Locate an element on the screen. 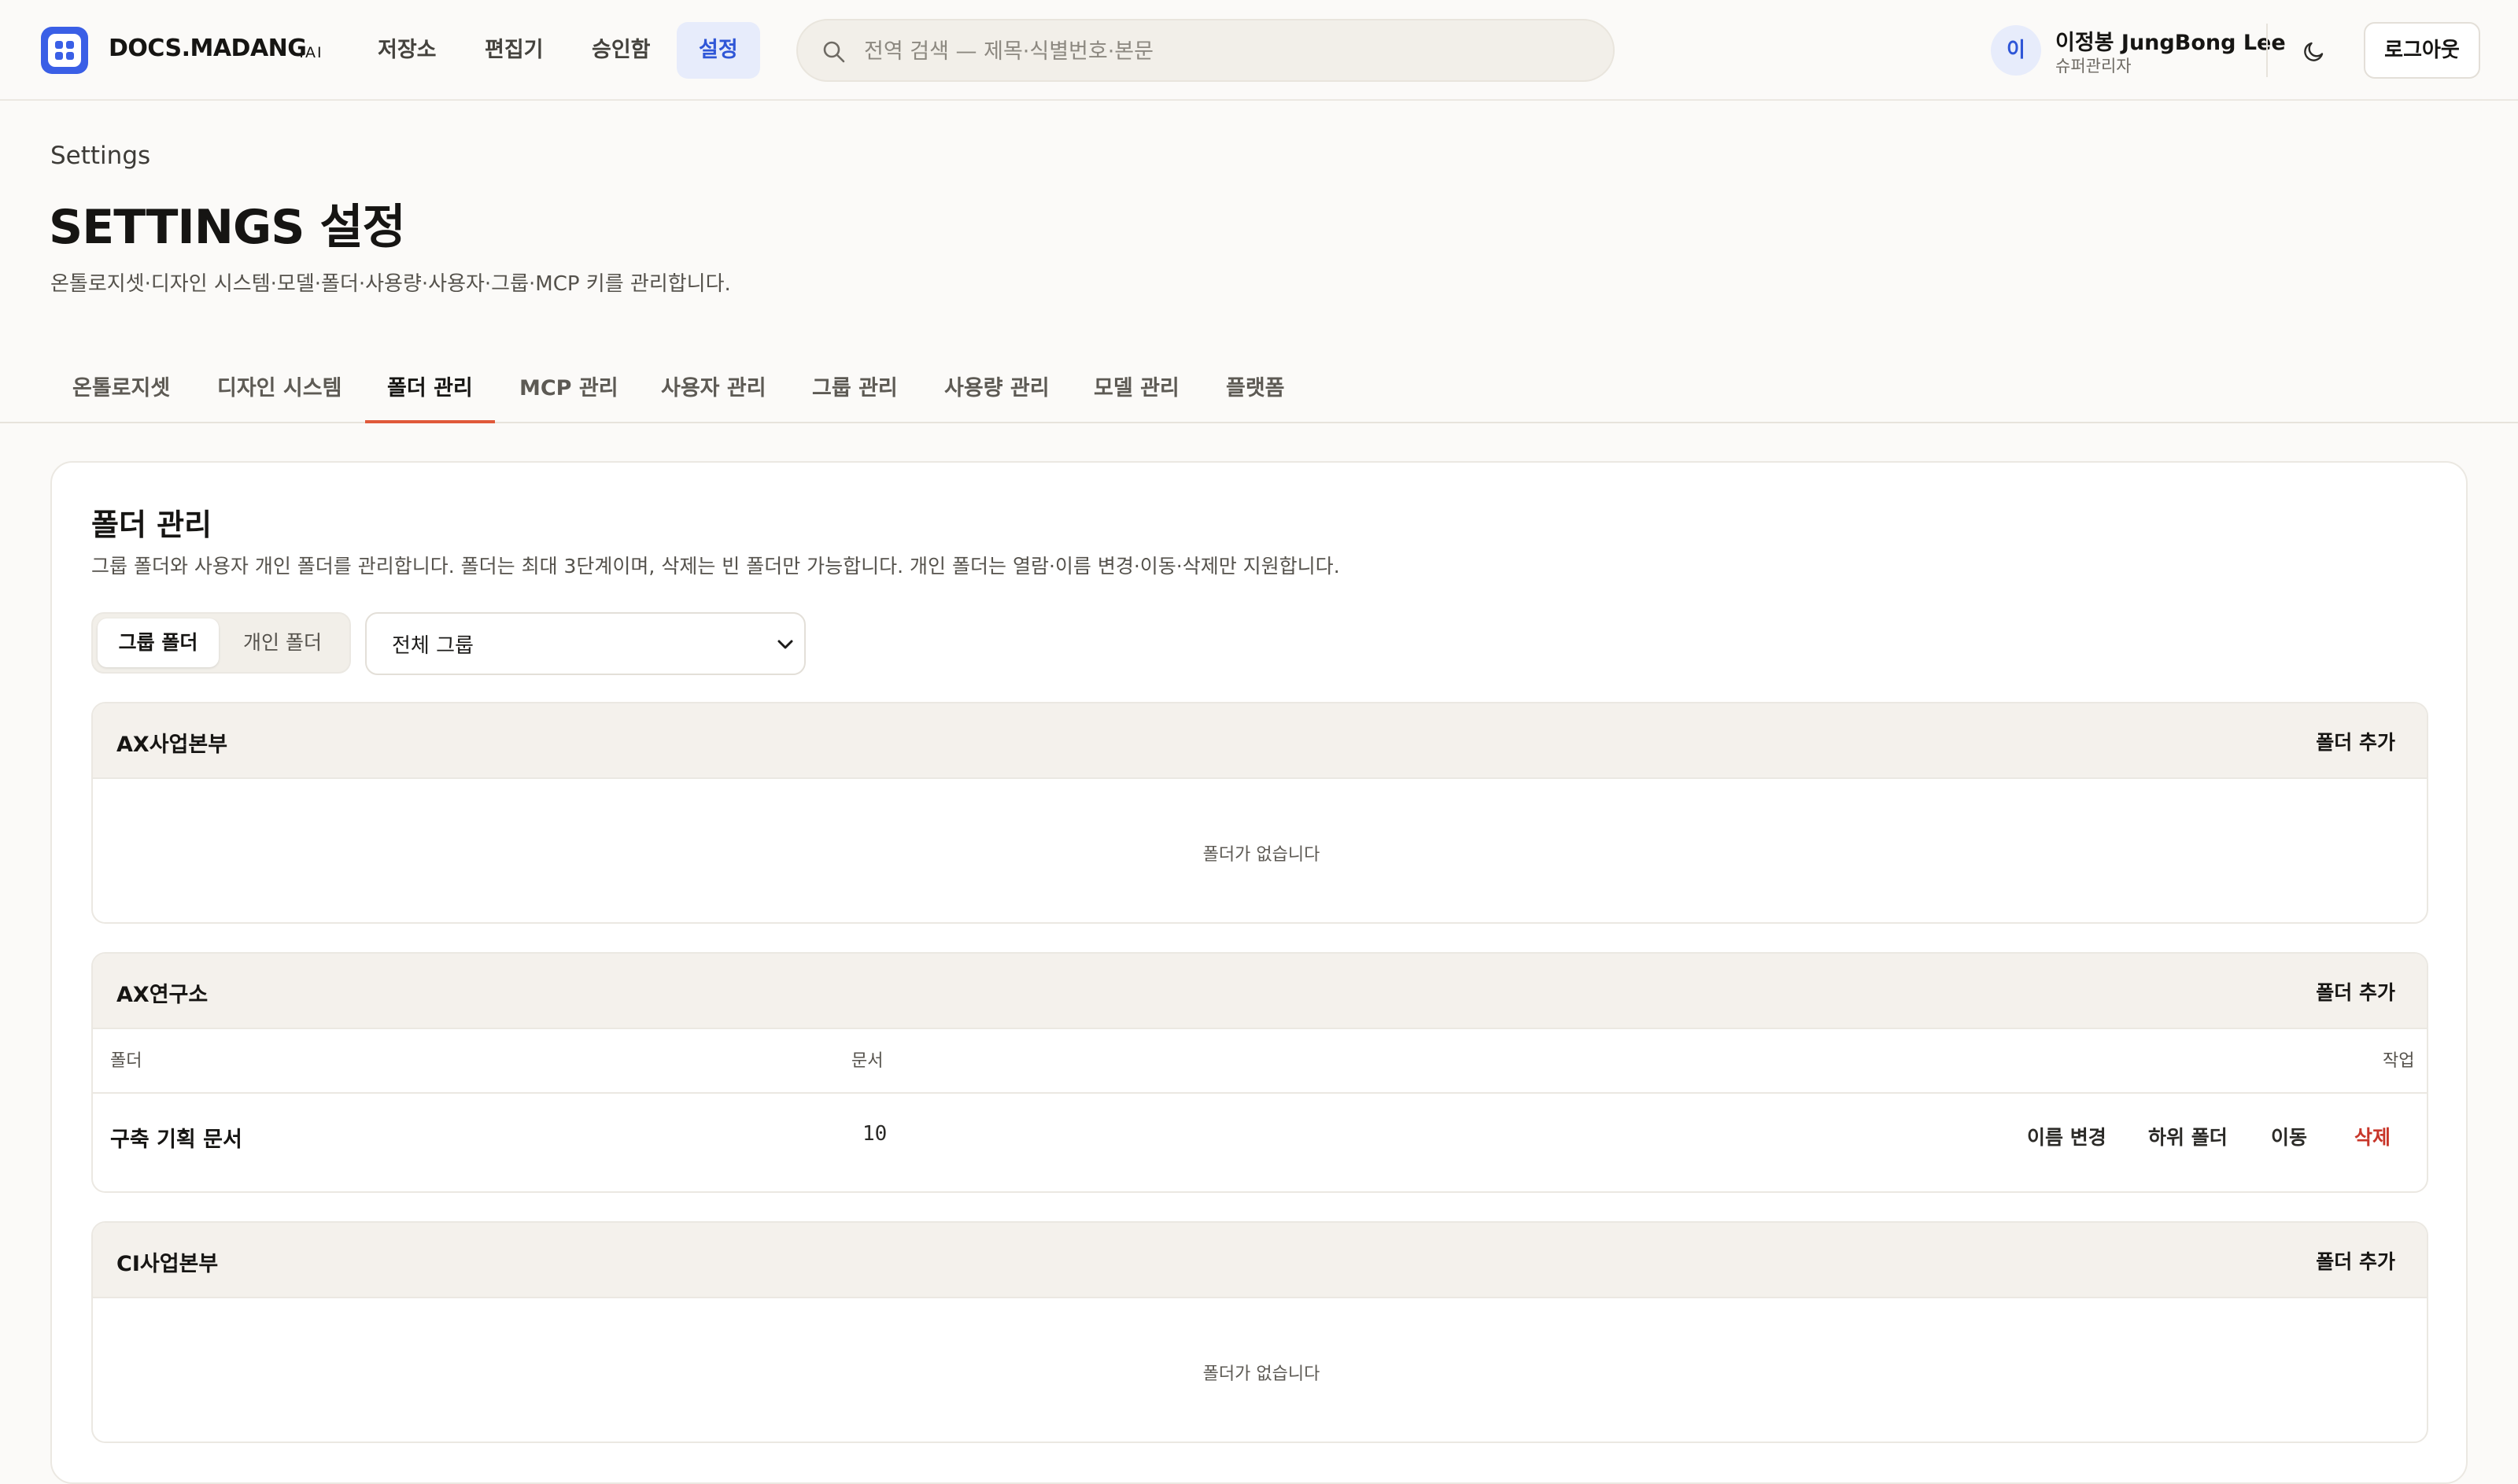 Image resolution: width=2518 pixels, height=1484 pixels. table-header-divider is located at coordinates (1260, 1093).